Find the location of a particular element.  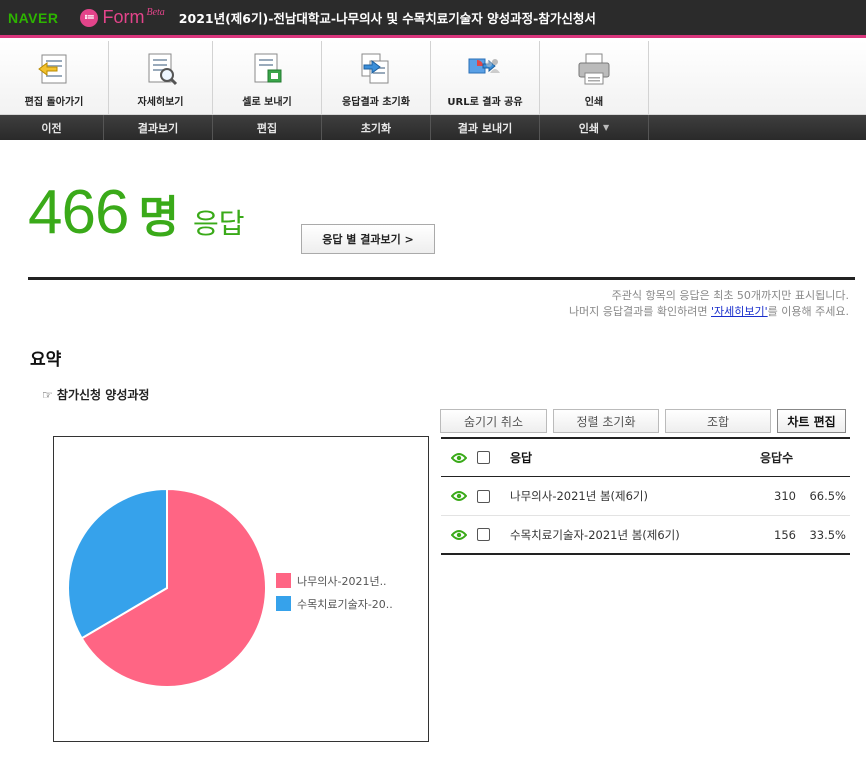

reset-sort-button: 정렬 초기화 is located at coordinates (606, 421).